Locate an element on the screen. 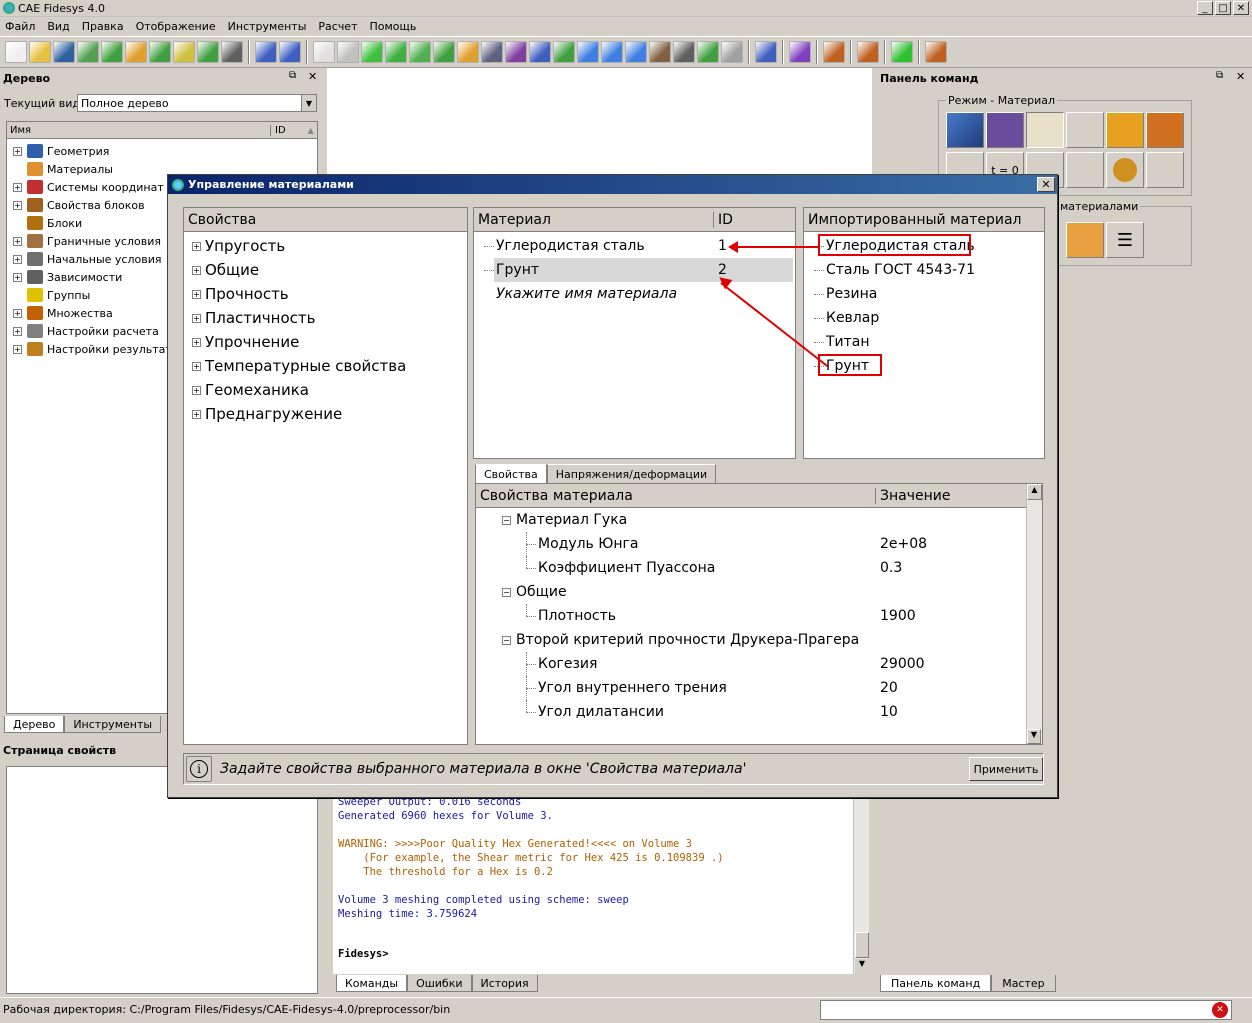 Image resolution: width=1252 pixels, height=1023 pixels. mp-value: 2e+08 is located at coordinates (902, 544).